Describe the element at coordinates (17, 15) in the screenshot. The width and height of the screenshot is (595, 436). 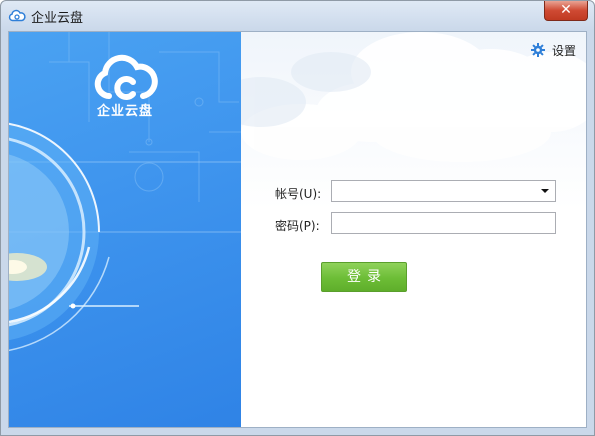
I see `app-cloud-icon` at that location.